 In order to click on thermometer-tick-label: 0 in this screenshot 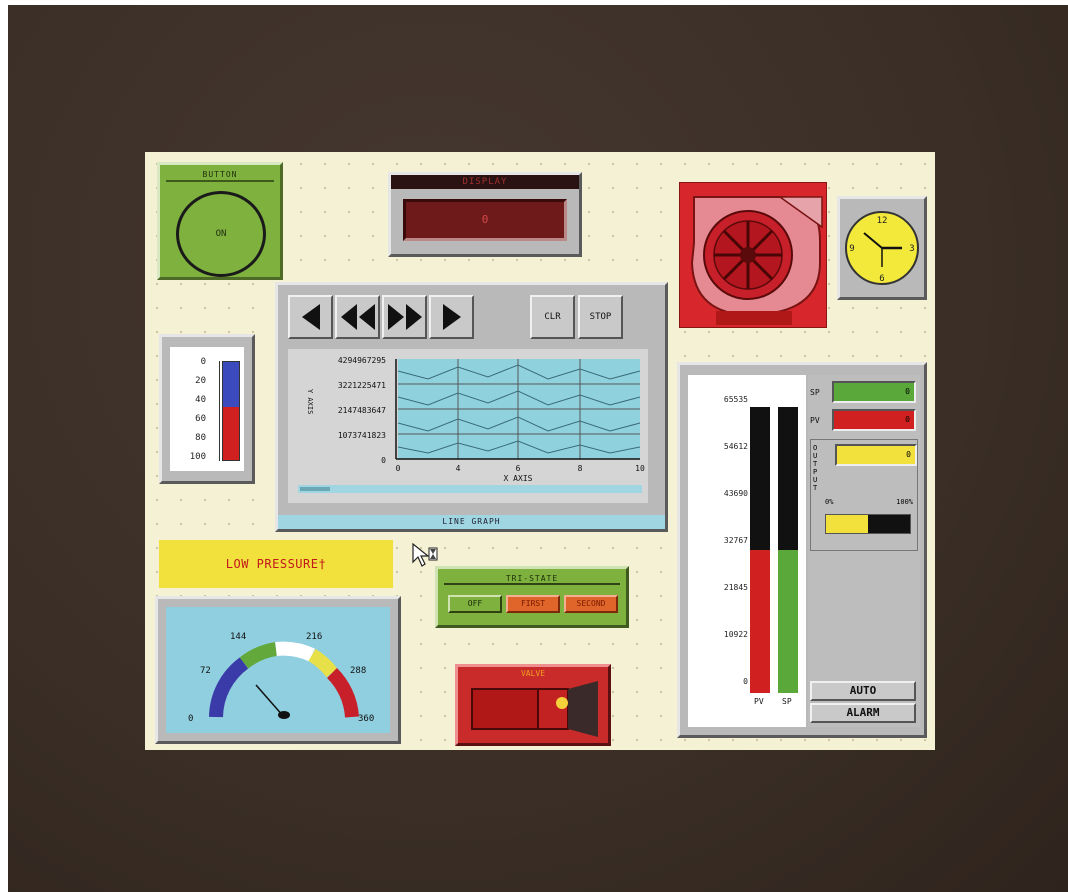, I will do `click(203, 362)`.